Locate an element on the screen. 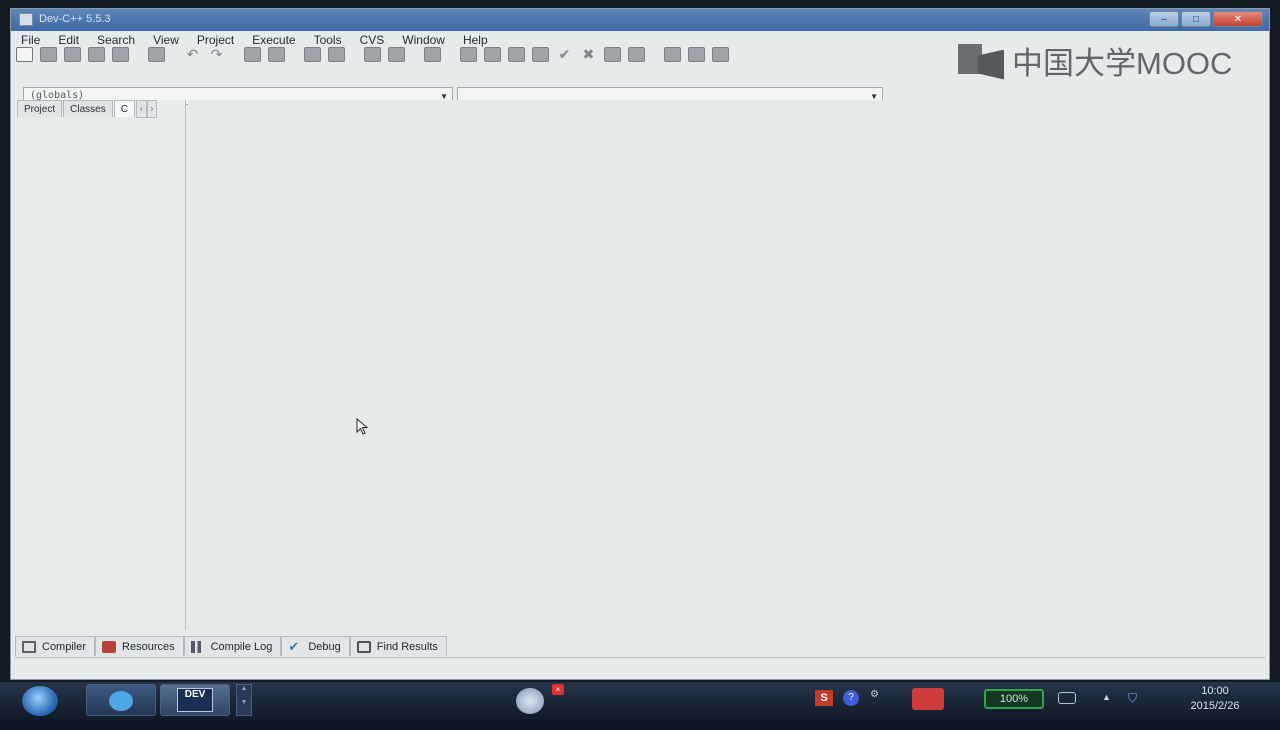  power-plug-icon is located at coordinates (1067, 698).